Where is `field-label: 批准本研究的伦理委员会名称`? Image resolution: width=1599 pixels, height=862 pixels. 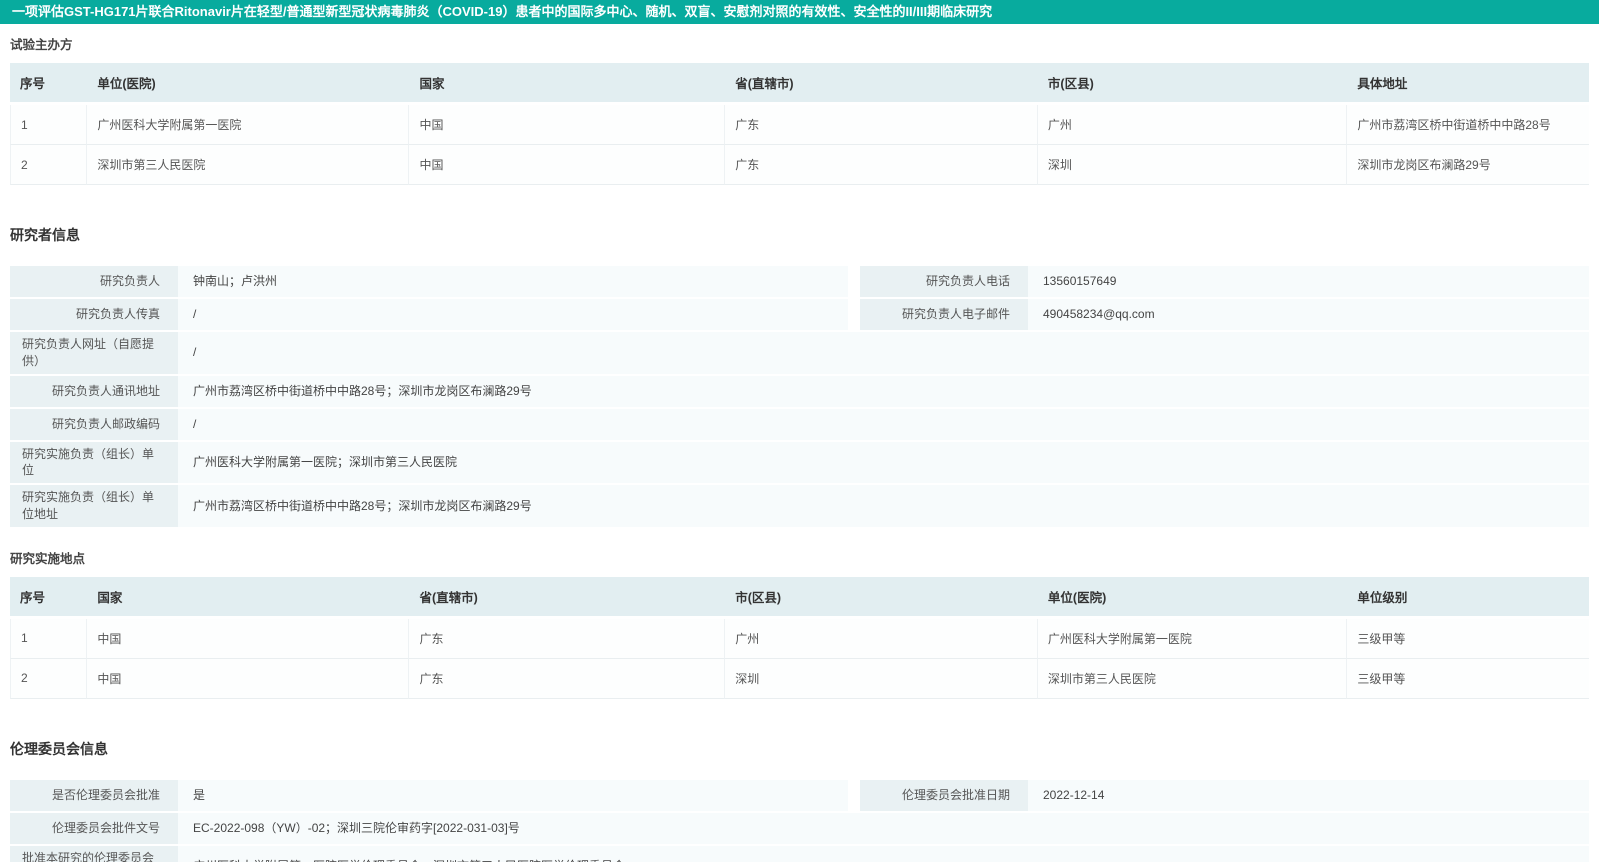
field-label: 批准本研究的伦理委员会名称 is located at coordinates (94, 853).